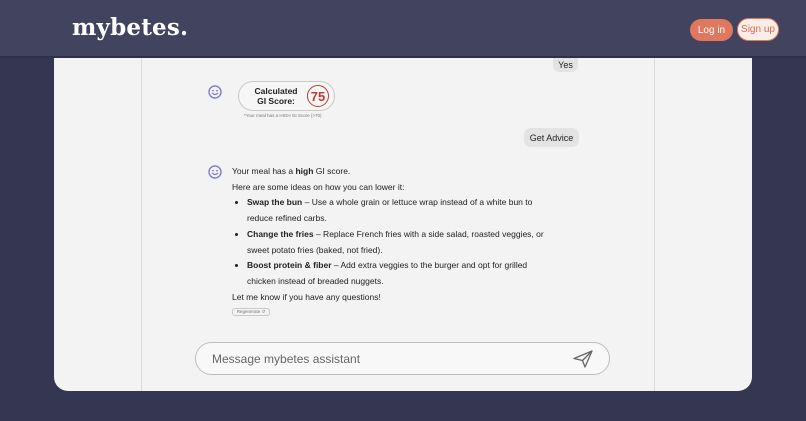 This screenshot has height=421, width=806. Describe the element at coordinates (583, 359) in the screenshot. I see `paper-plane-icon` at that location.